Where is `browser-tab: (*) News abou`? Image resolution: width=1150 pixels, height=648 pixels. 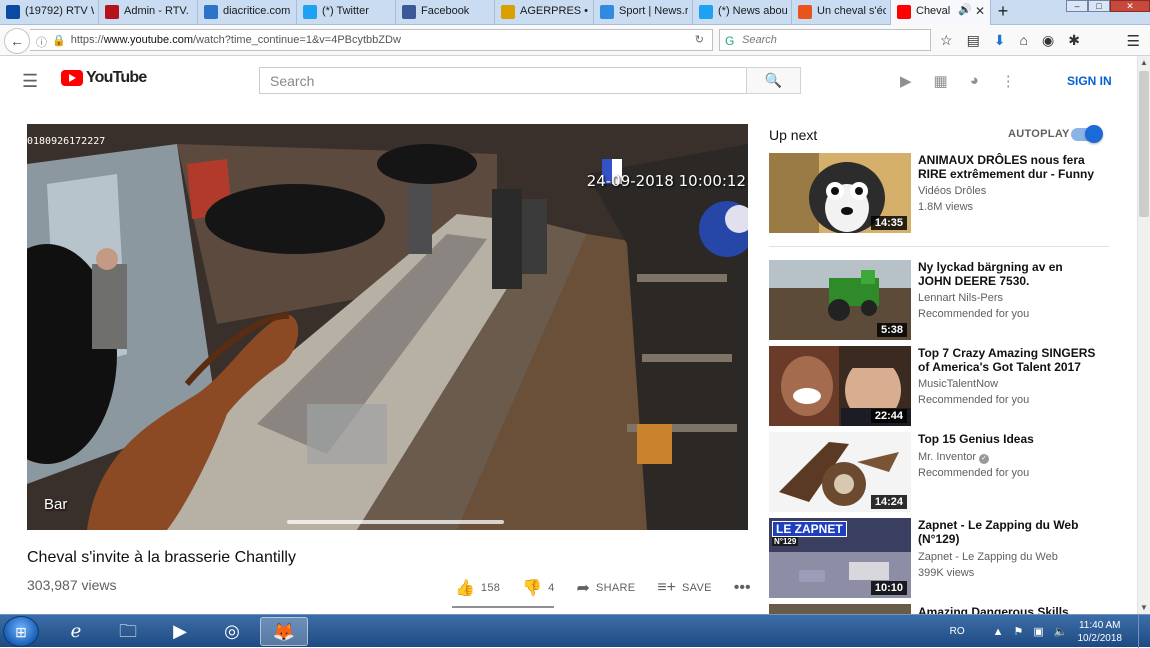 browser-tab: (*) News abou is located at coordinates (742, 12).